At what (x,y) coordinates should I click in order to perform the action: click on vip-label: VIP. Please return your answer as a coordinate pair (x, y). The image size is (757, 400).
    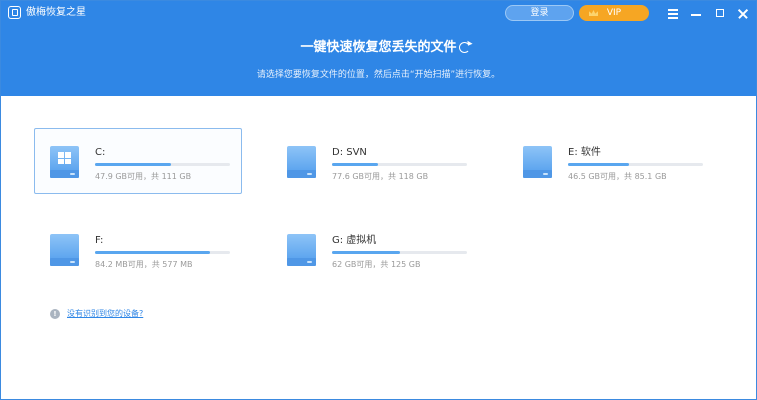
    Looking at the image, I should click on (614, 13).